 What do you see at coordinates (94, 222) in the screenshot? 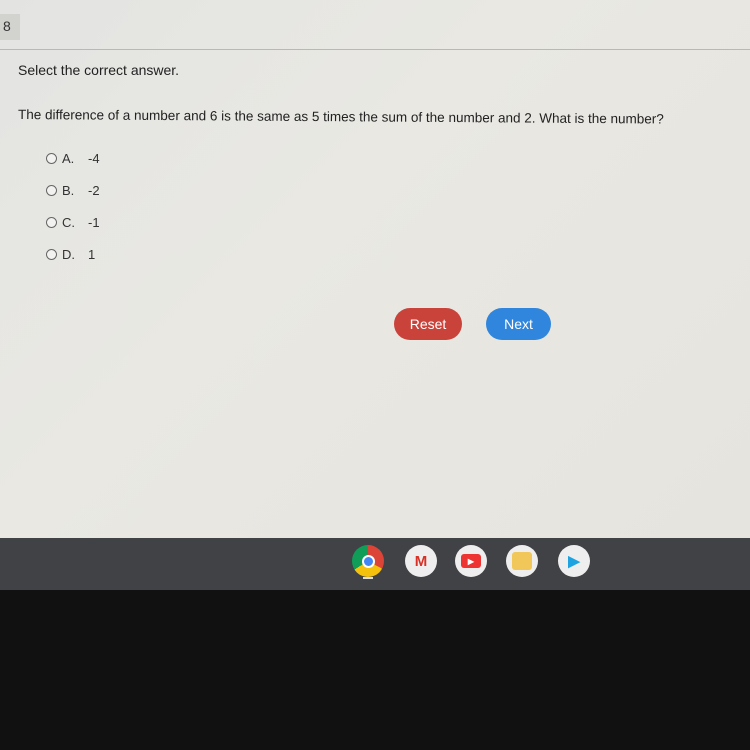
I see `option-value: -1` at bounding box center [94, 222].